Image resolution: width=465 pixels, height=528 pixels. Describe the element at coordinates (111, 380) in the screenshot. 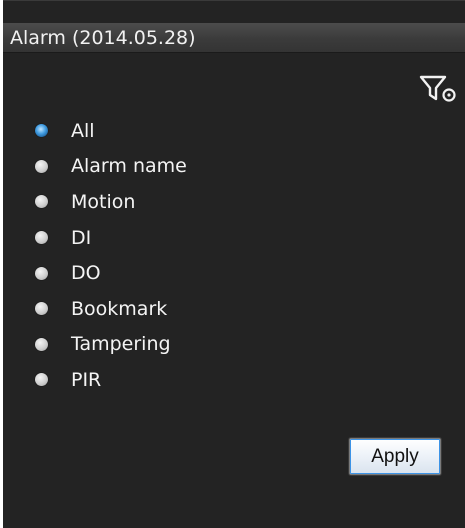

I see `radio-option-pir: PIR` at that location.